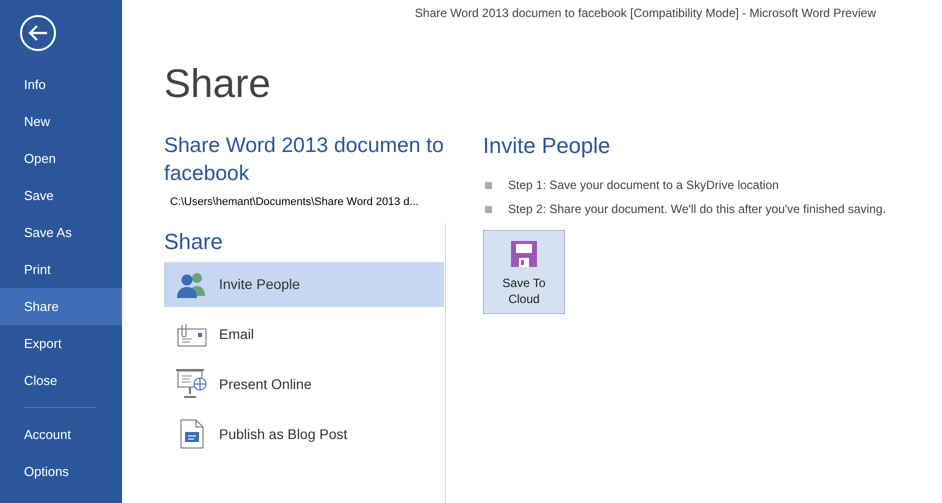 Image resolution: width=942 pixels, height=503 pixels. What do you see at coordinates (61, 306) in the screenshot?
I see `sidebar-item: Share` at bounding box center [61, 306].